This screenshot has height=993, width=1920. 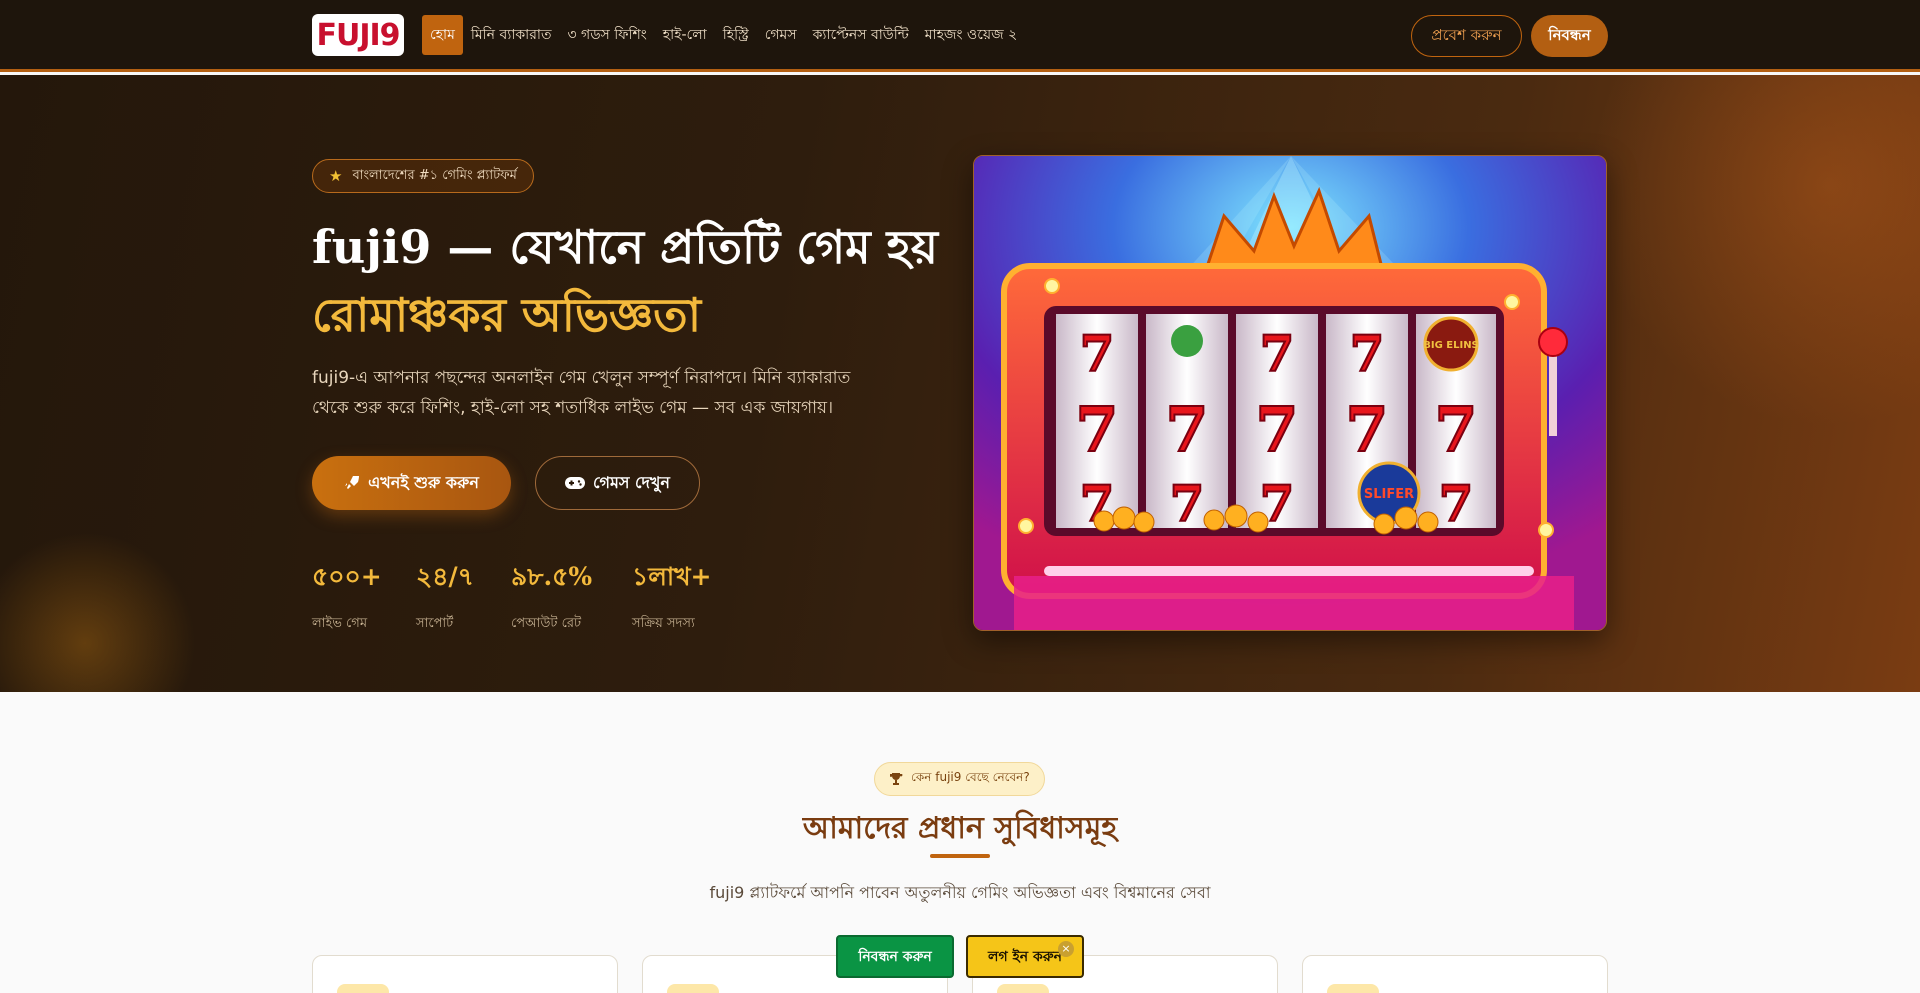 I want to click on nav-link-games: গেমস, so click(x=781, y=35).